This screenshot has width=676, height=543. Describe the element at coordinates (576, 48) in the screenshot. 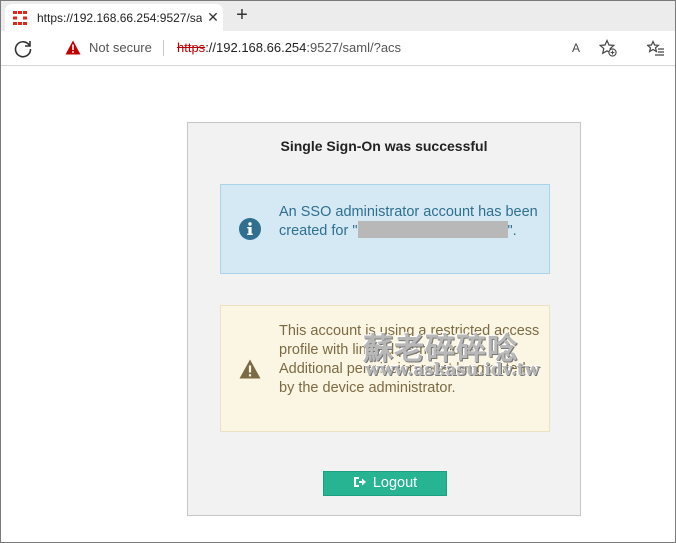

I see `read-aloud-icon: A` at that location.